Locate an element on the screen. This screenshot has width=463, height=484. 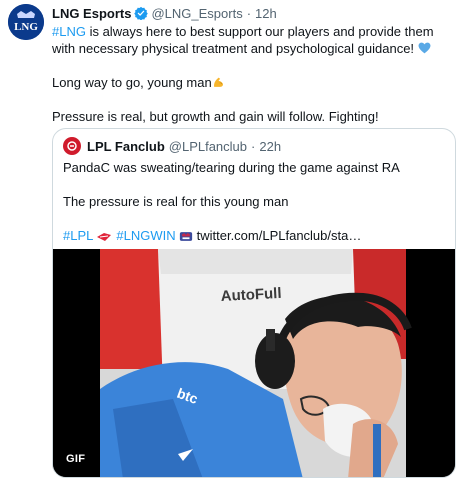
flexed-biceps-icon is located at coordinates (218, 82).